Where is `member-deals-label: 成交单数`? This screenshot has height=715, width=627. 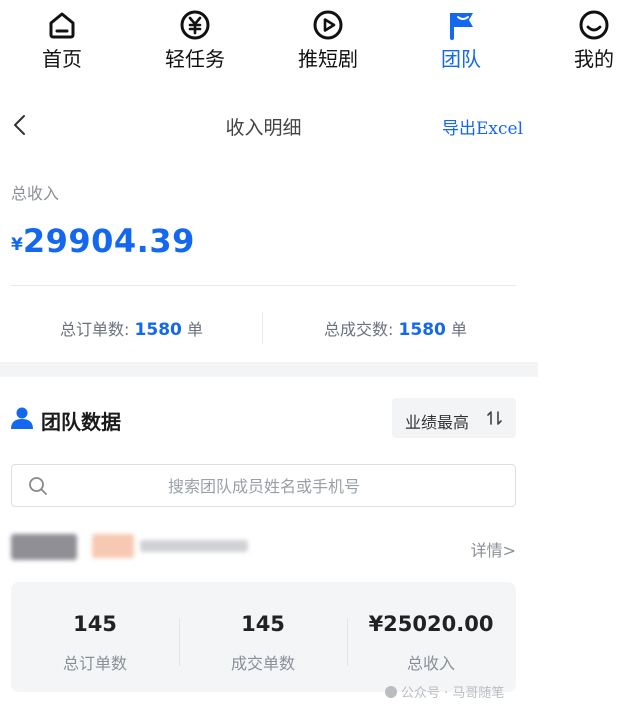 member-deals-label: 成交单数 is located at coordinates (262, 663).